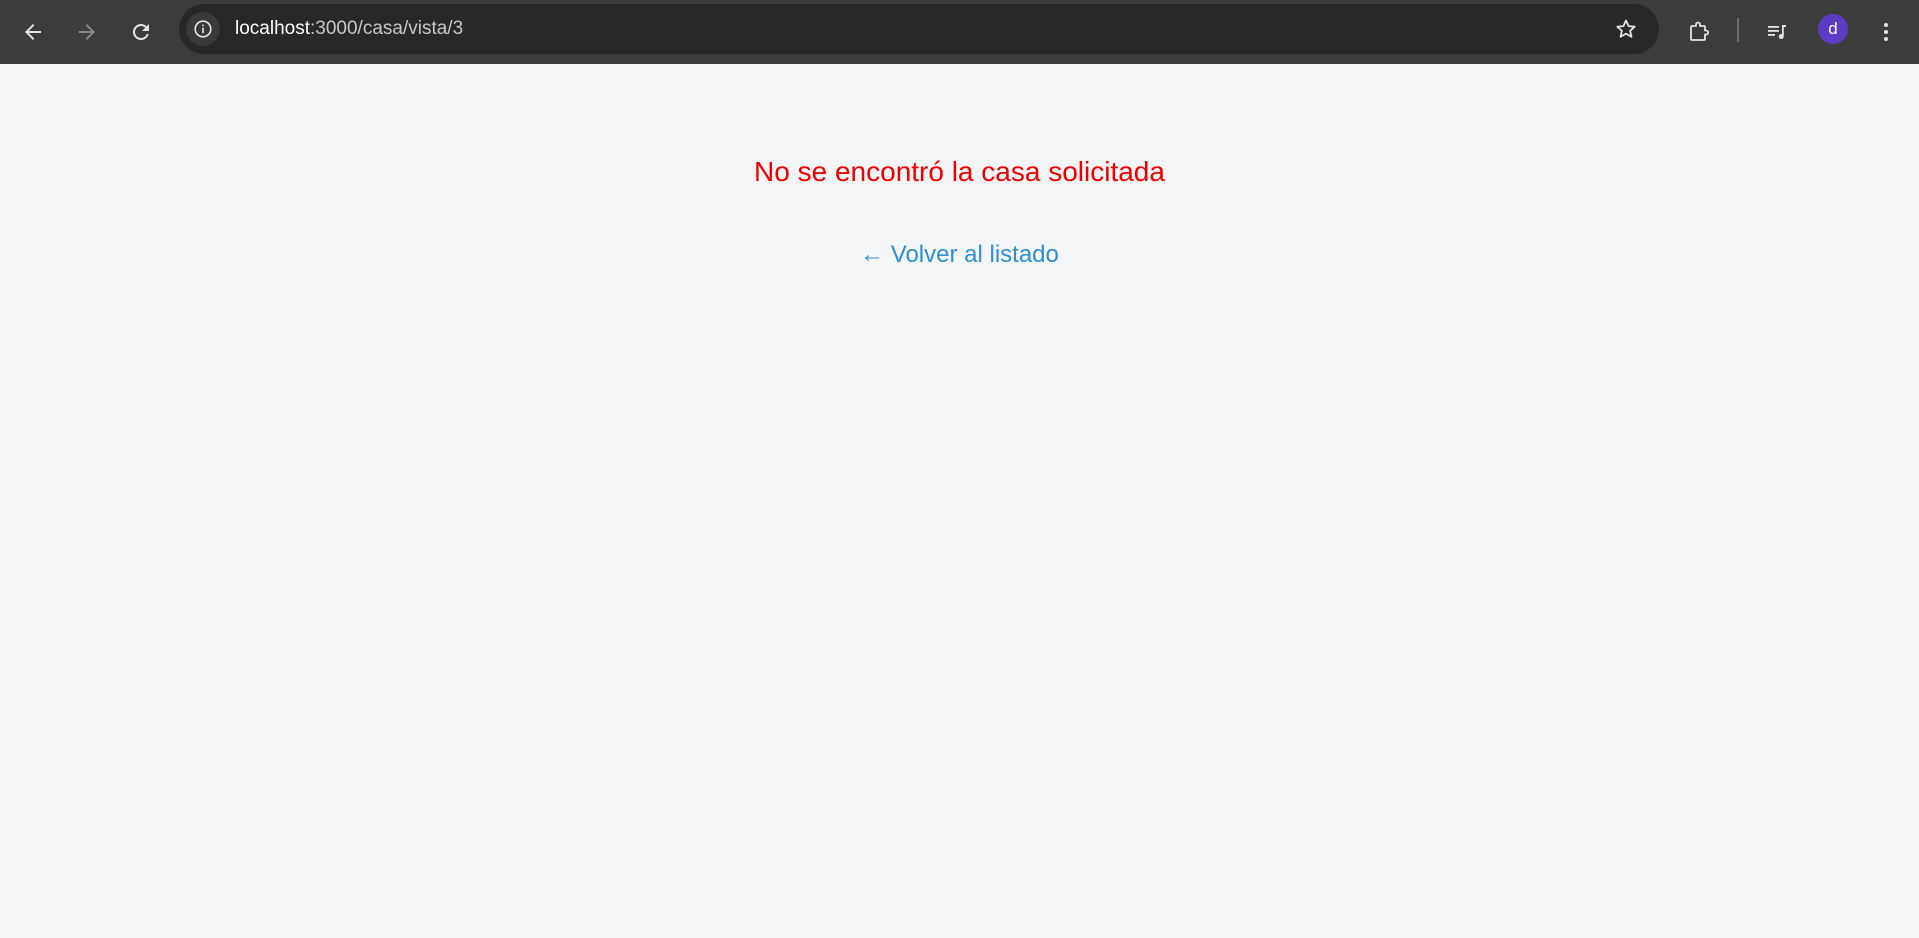  I want to click on forward-button, so click(87, 32).